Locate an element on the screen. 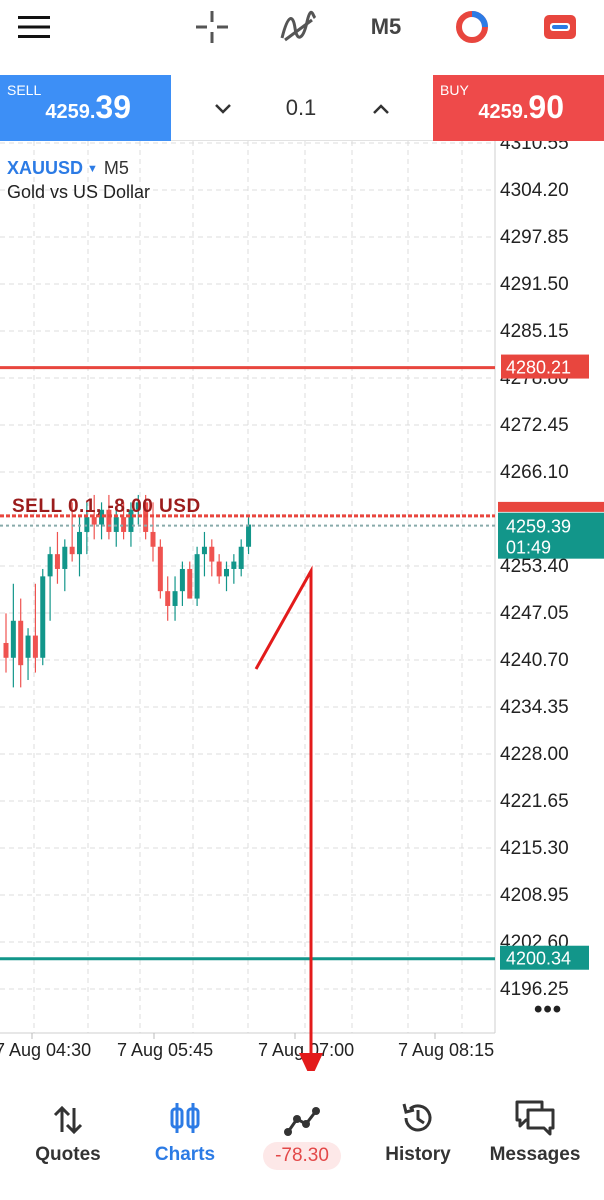 This screenshot has width=604, height=1200. bid-price-label: 4259.39 is located at coordinates (538, 527).